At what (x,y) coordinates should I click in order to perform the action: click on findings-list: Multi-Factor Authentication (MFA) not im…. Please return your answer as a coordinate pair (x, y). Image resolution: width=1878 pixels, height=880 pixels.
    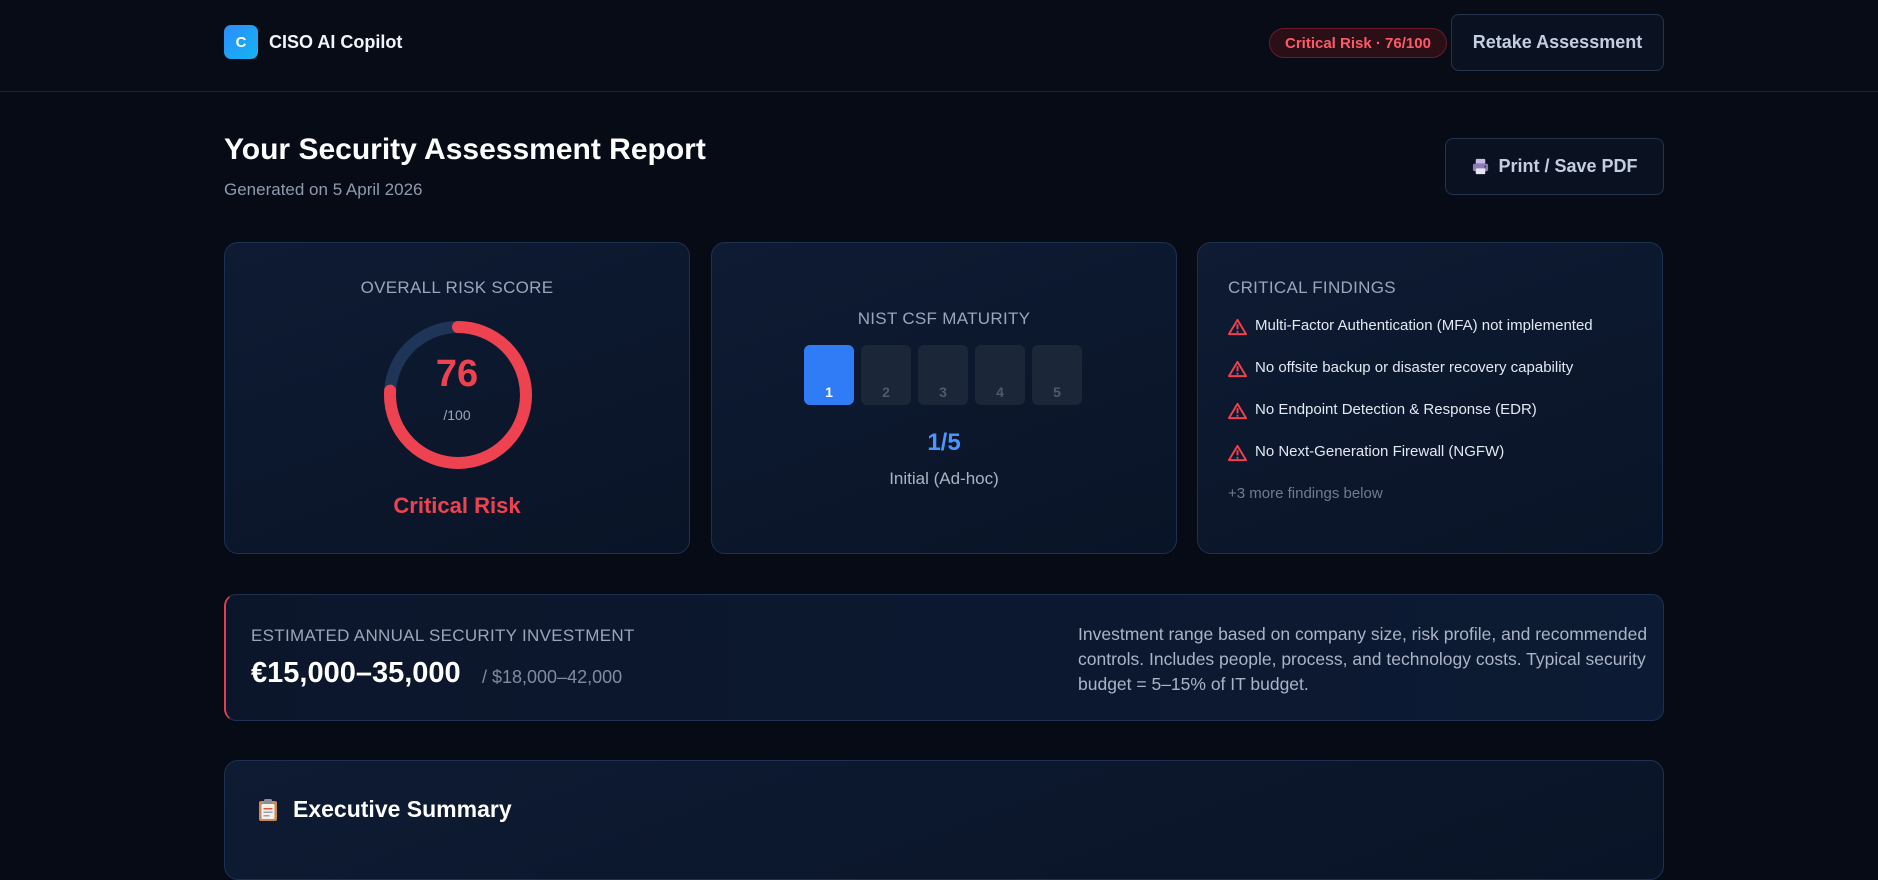
    Looking at the image, I should click on (1438, 401).